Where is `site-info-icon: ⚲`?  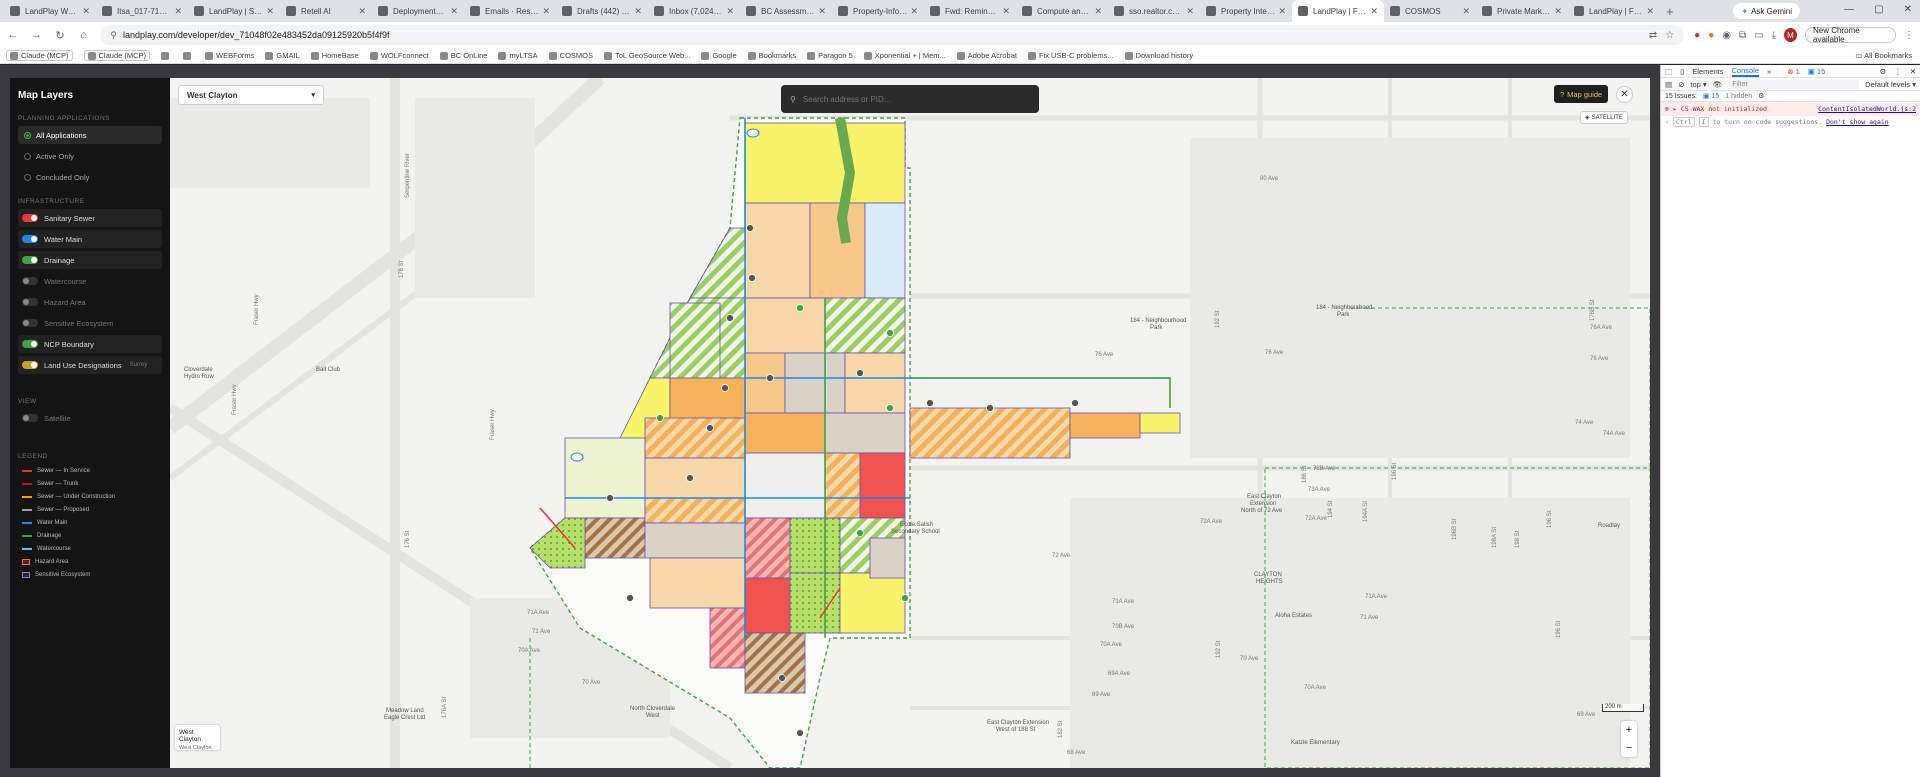
site-info-icon: ⚲ is located at coordinates (113, 35).